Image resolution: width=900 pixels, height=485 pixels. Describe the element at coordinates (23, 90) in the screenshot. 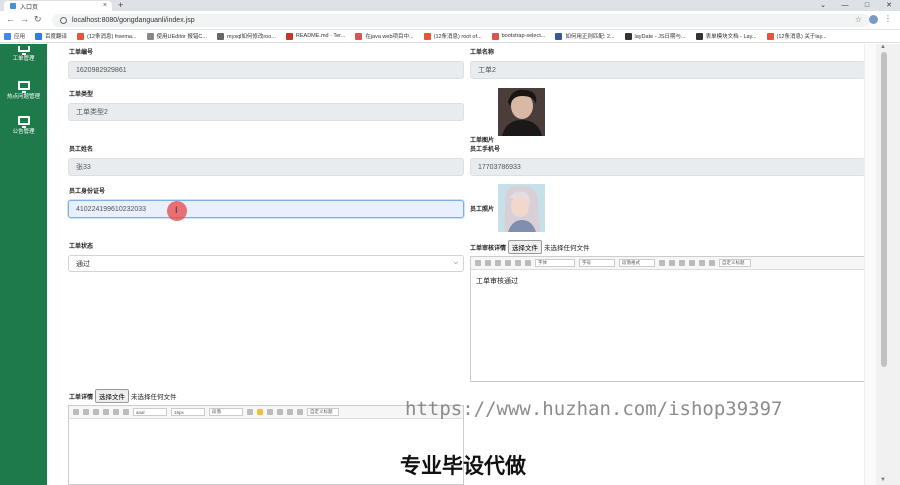

I see `sidebar-item-hot-issues: 热点问题管理` at that location.